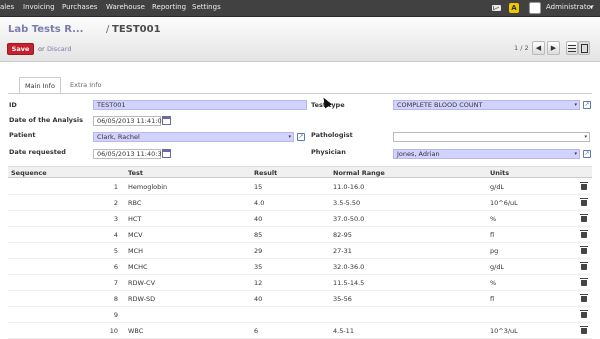 Image resolution: width=600 pixels, height=339 pixels. I want to click on list-icon, so click(572, 48).